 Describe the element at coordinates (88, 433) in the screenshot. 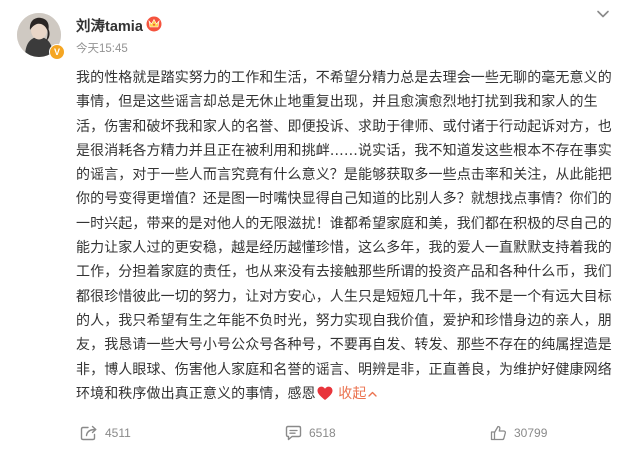

I see `share-icon` at that location.